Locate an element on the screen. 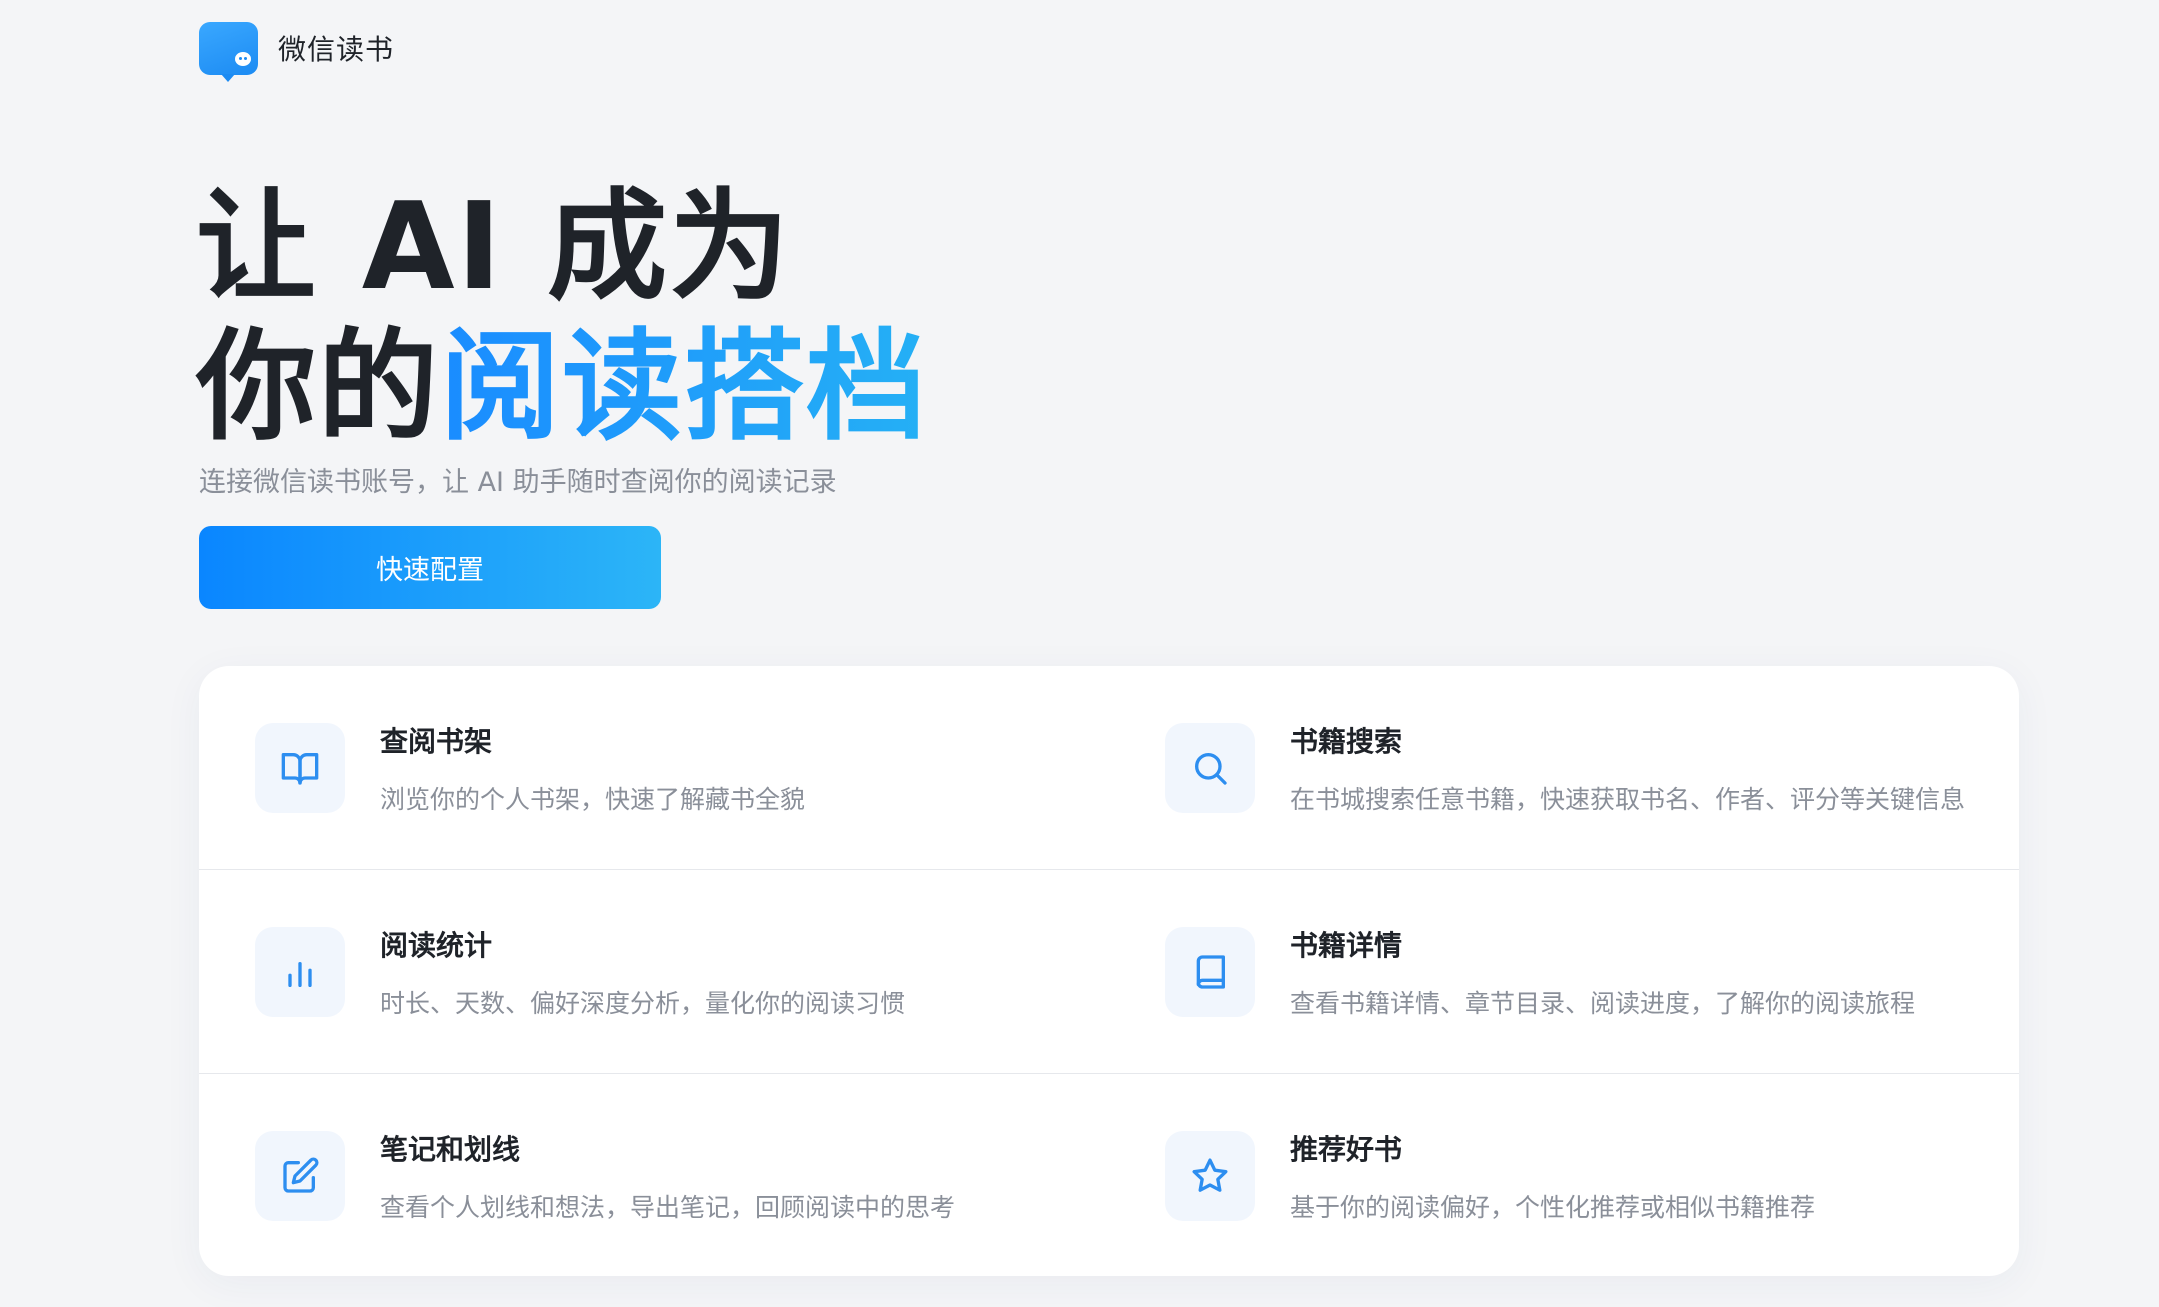 This screenshot has height=1307, width=2159. feature-title: 推荐好书 is located at coordinates (1346, 1149).